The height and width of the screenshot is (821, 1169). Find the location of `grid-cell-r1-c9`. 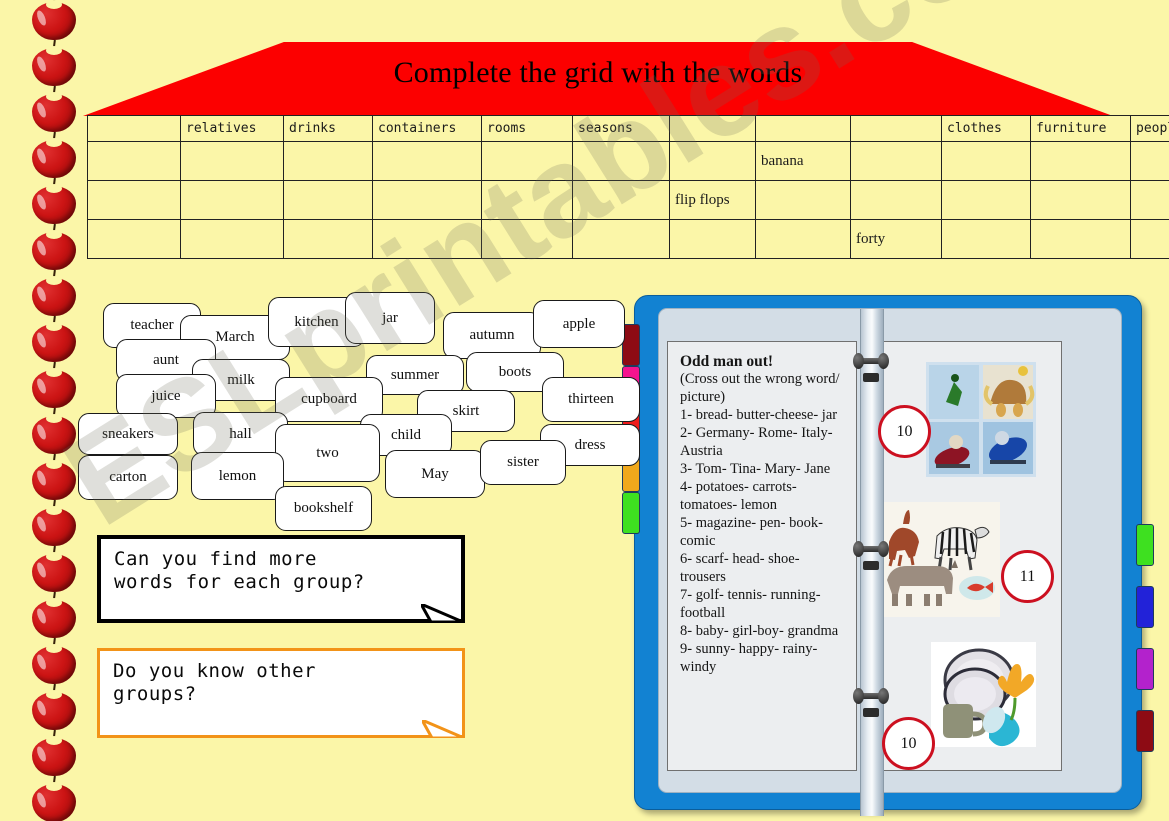

grid-cell-r1-c9 is located at coordinates (986, 200).